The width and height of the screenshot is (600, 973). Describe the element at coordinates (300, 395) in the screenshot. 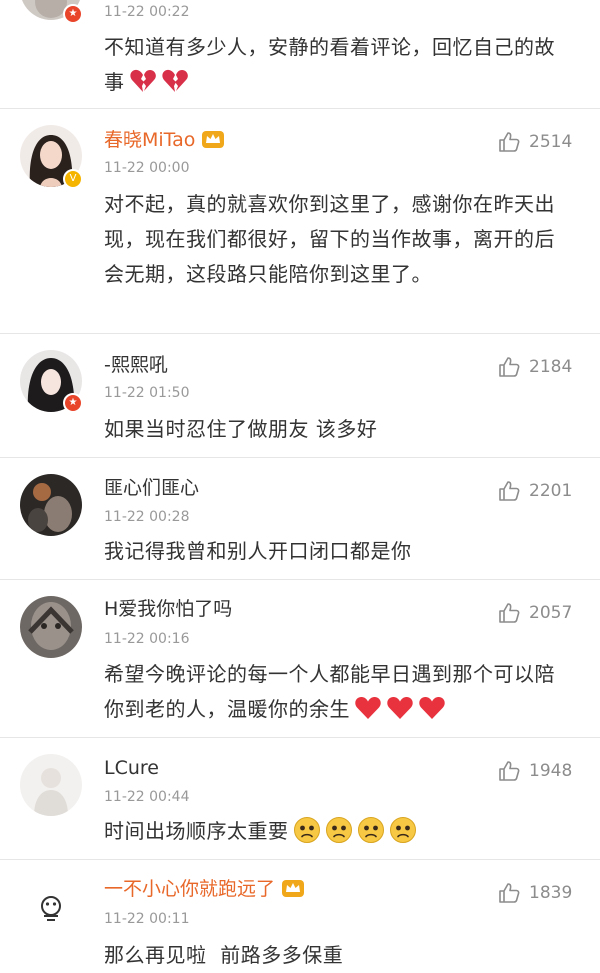

I see `comment-item: ★ -熙熙吼 11-22 01:50 2184 如果当时忍住了做朋友 该多好` at that location.